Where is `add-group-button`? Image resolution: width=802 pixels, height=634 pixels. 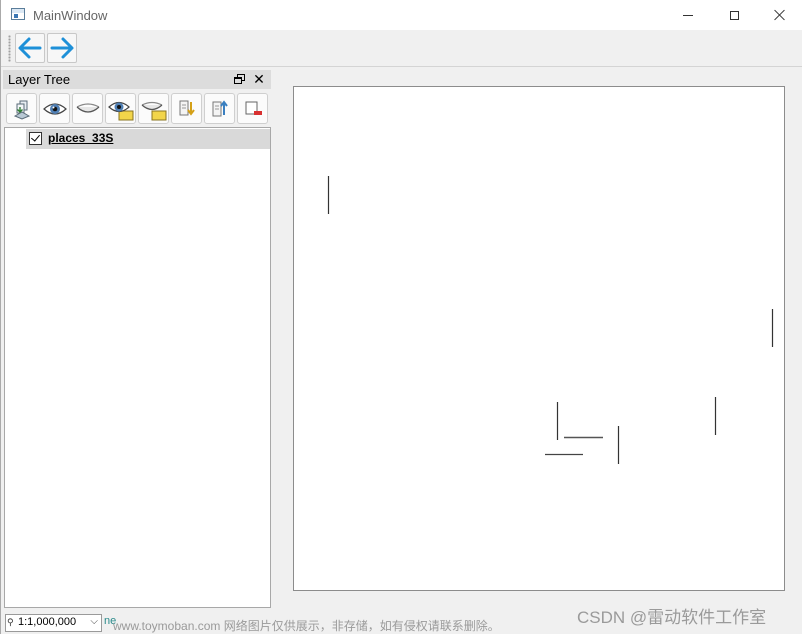 add-group-button is located at coordinates (21, 108).